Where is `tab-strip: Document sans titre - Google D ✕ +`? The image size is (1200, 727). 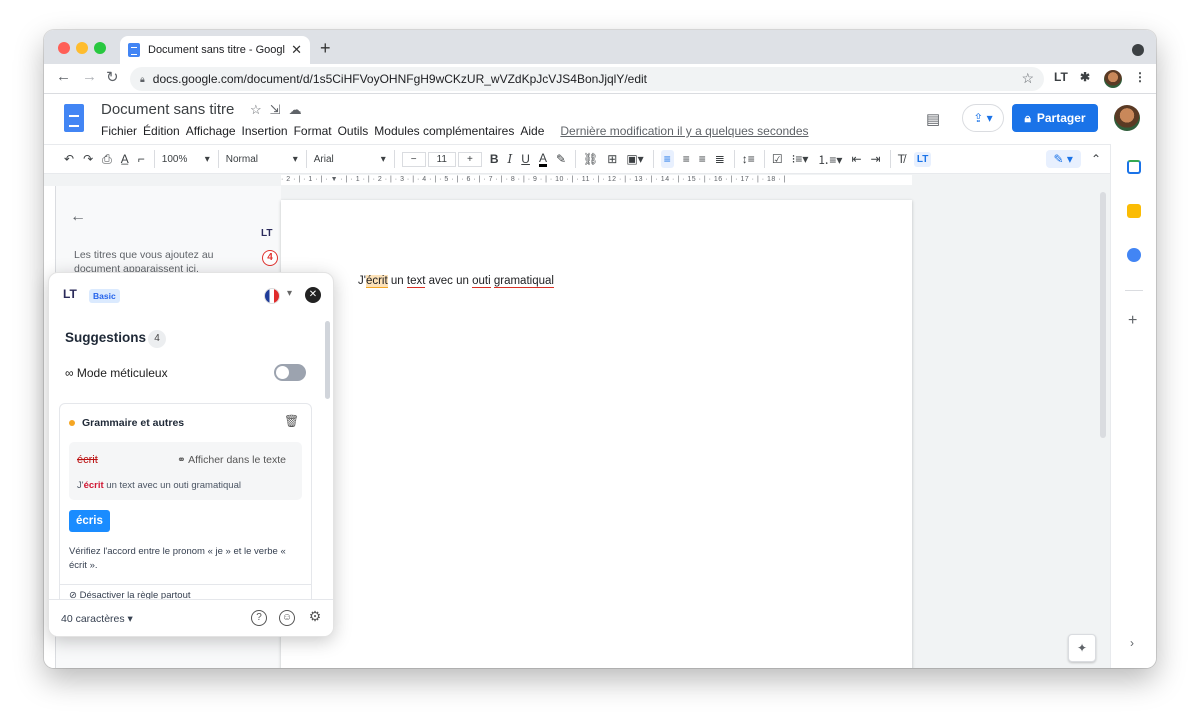
tab-strip: Document sans titre - Google D ✕ + is located at coordinates (600, 47).